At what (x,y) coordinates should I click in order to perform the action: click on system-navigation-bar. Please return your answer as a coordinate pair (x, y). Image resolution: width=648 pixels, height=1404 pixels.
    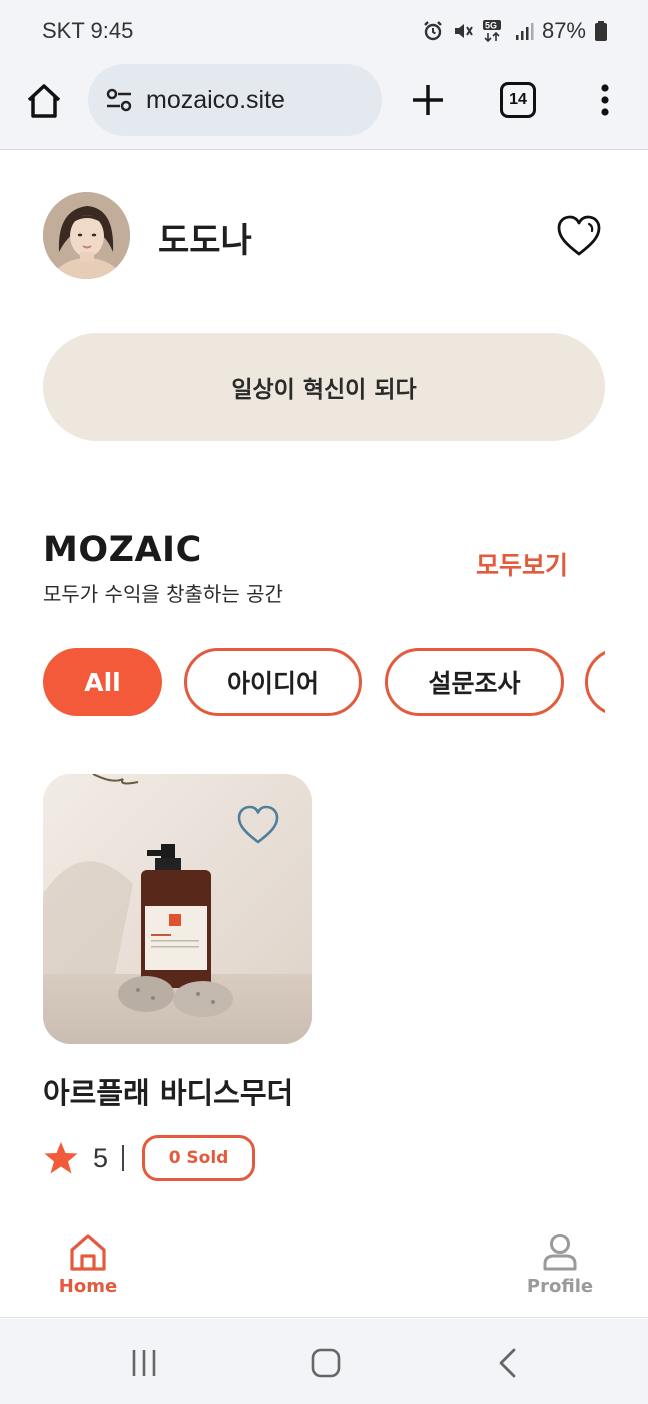
    Looking at the image, I should click on (324, 1361).